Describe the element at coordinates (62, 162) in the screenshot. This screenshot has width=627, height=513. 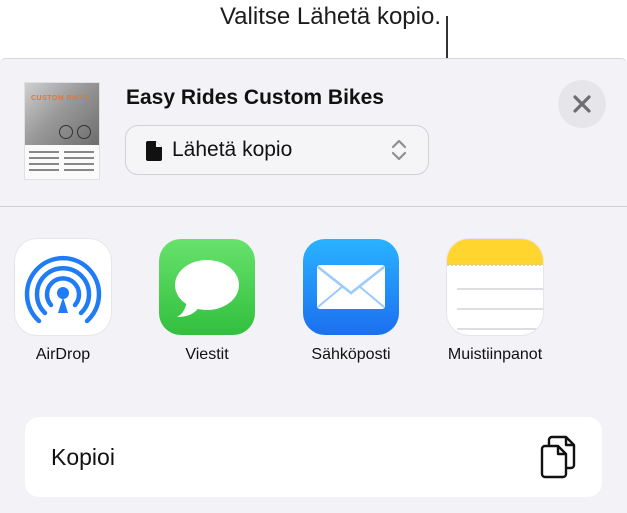
I see `thumbnail-text-columns` at that location.